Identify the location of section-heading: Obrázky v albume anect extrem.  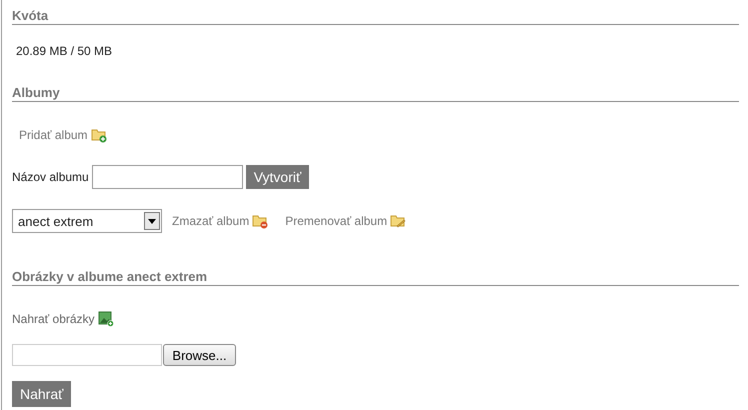
(375, 277).